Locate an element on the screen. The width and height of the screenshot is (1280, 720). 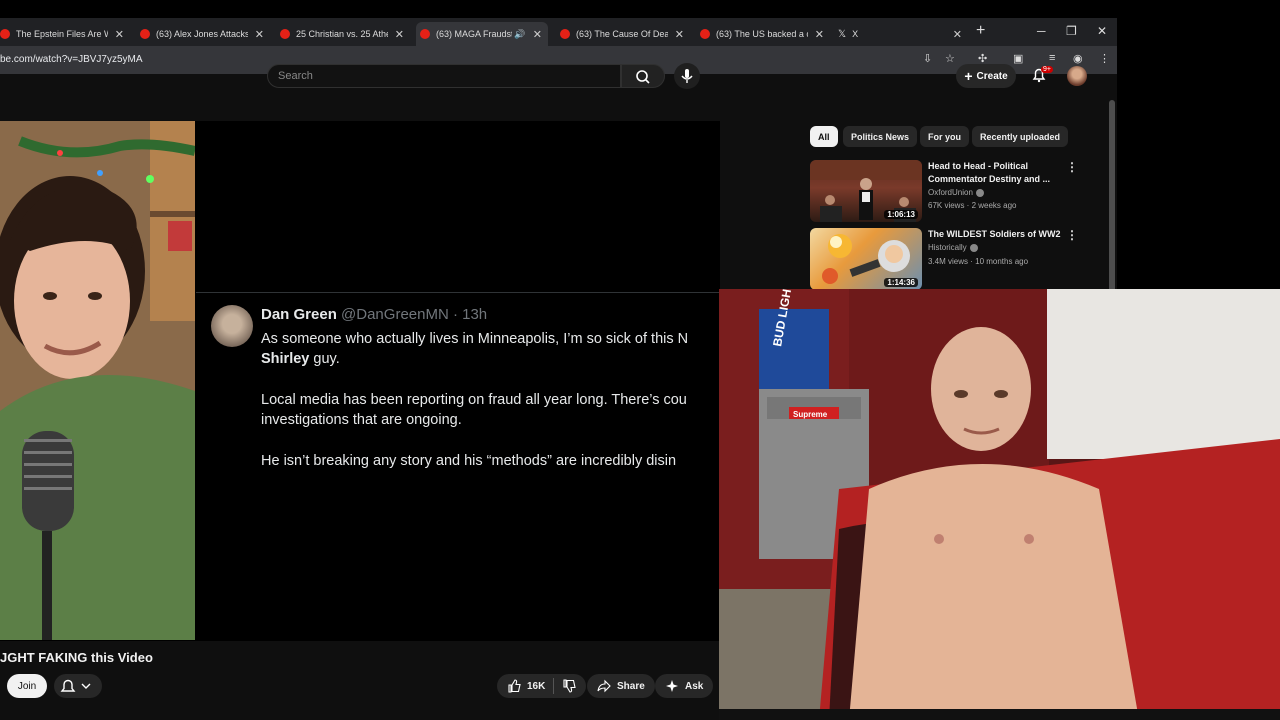
close-window-icon: ✕ is located at coordinates (1102, 31).